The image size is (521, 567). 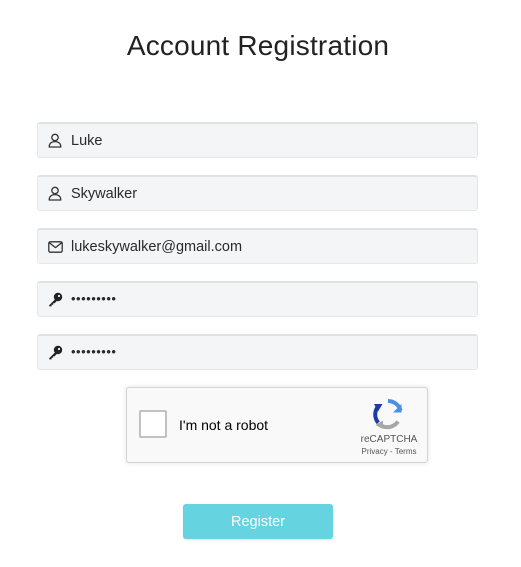 What do you see at coordinates (55, 247) in the screenshot?
I see `envelope-icon` at bounding box center [55, 247].